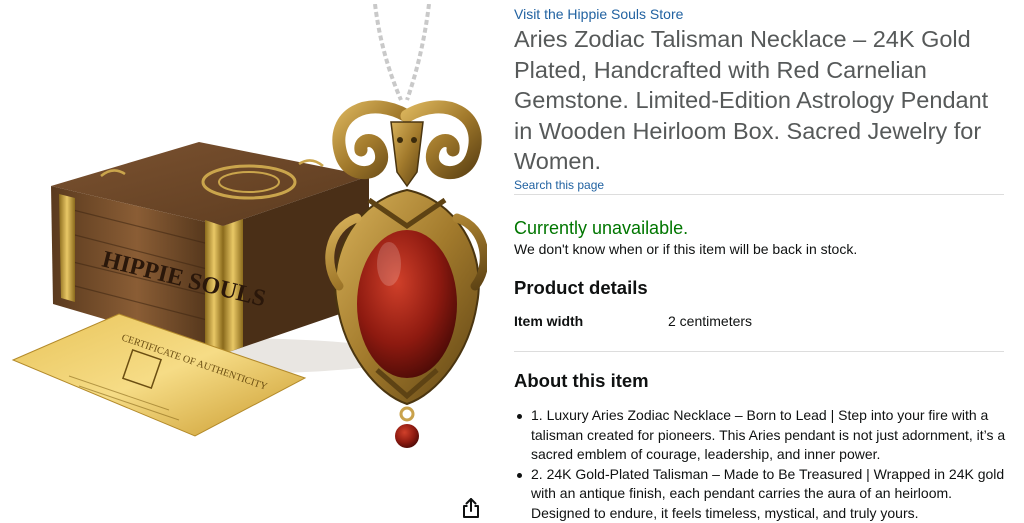  Describe the element at coordinates (759, 322) in the screenshot. I see `detail-row-item-width: Item width 2 centimeters` at that location.